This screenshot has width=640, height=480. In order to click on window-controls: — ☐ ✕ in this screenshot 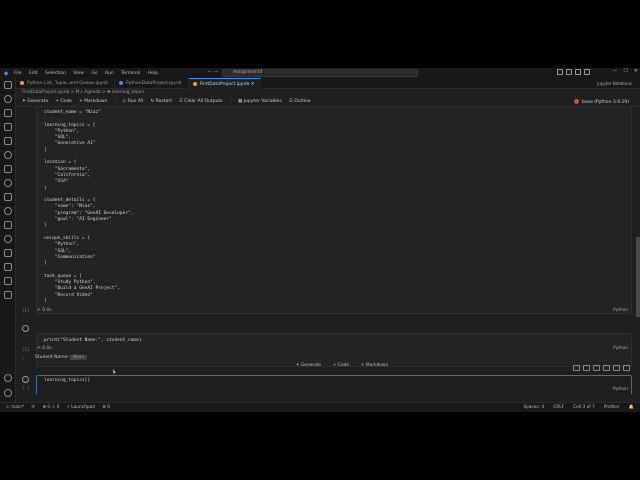, I will do `click(625, 71)`.